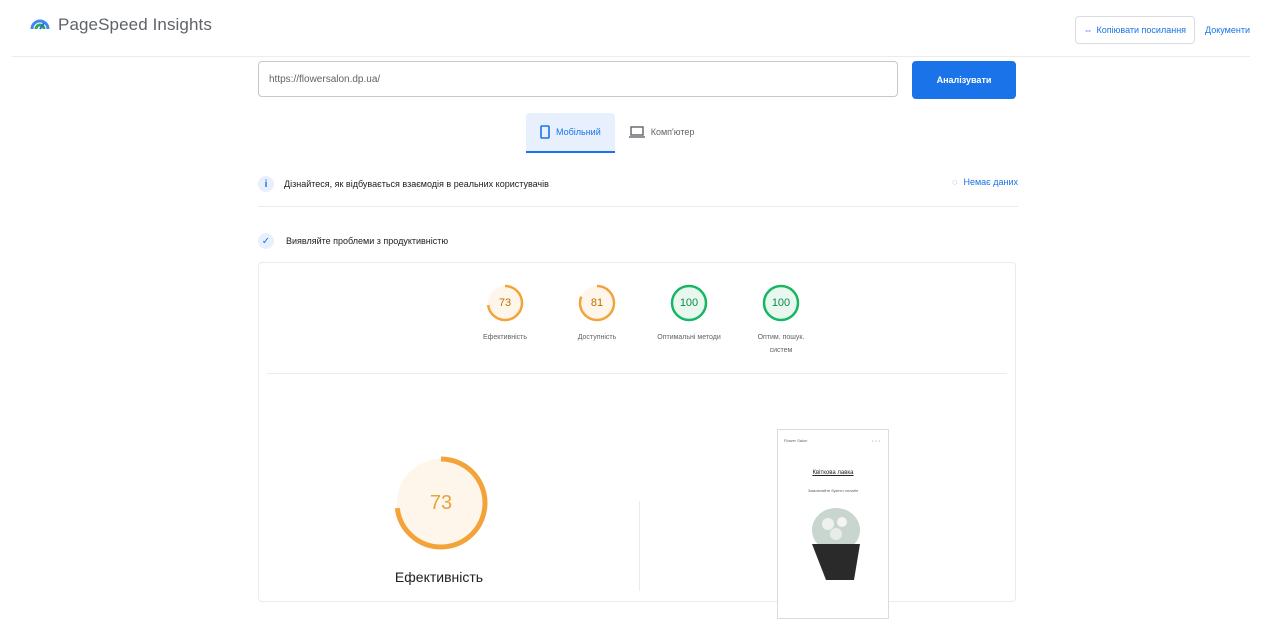 The width and height of the screenshot is (1262, 619). I want to click on no-data-indicator: ◌ Немає даних, so click(985, 182).